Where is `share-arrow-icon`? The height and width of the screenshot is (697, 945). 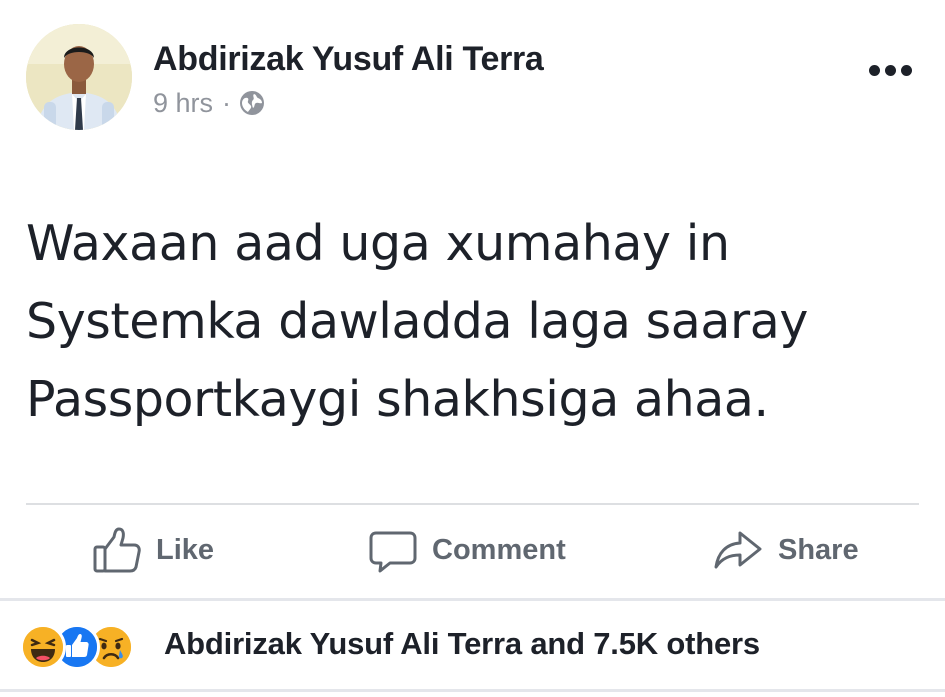
share-arrow-icon is located at coordinates (738, 550).